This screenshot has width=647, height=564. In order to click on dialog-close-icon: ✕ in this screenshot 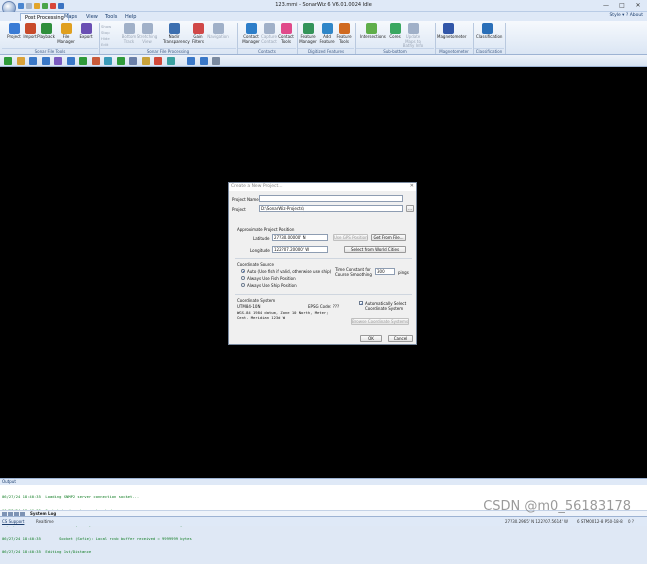, I will do `click(412, 186)`.